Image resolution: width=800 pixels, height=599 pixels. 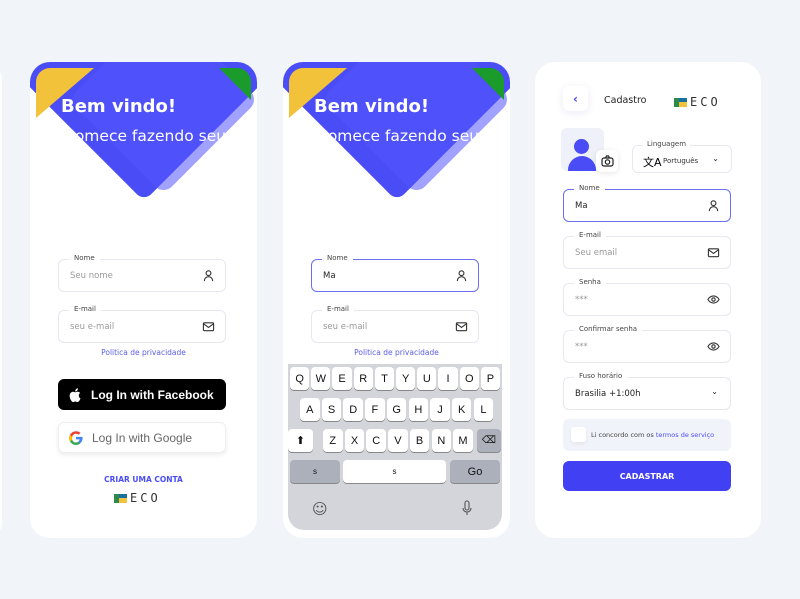 I want to click on left-key: s, so click(x=315, y=471).